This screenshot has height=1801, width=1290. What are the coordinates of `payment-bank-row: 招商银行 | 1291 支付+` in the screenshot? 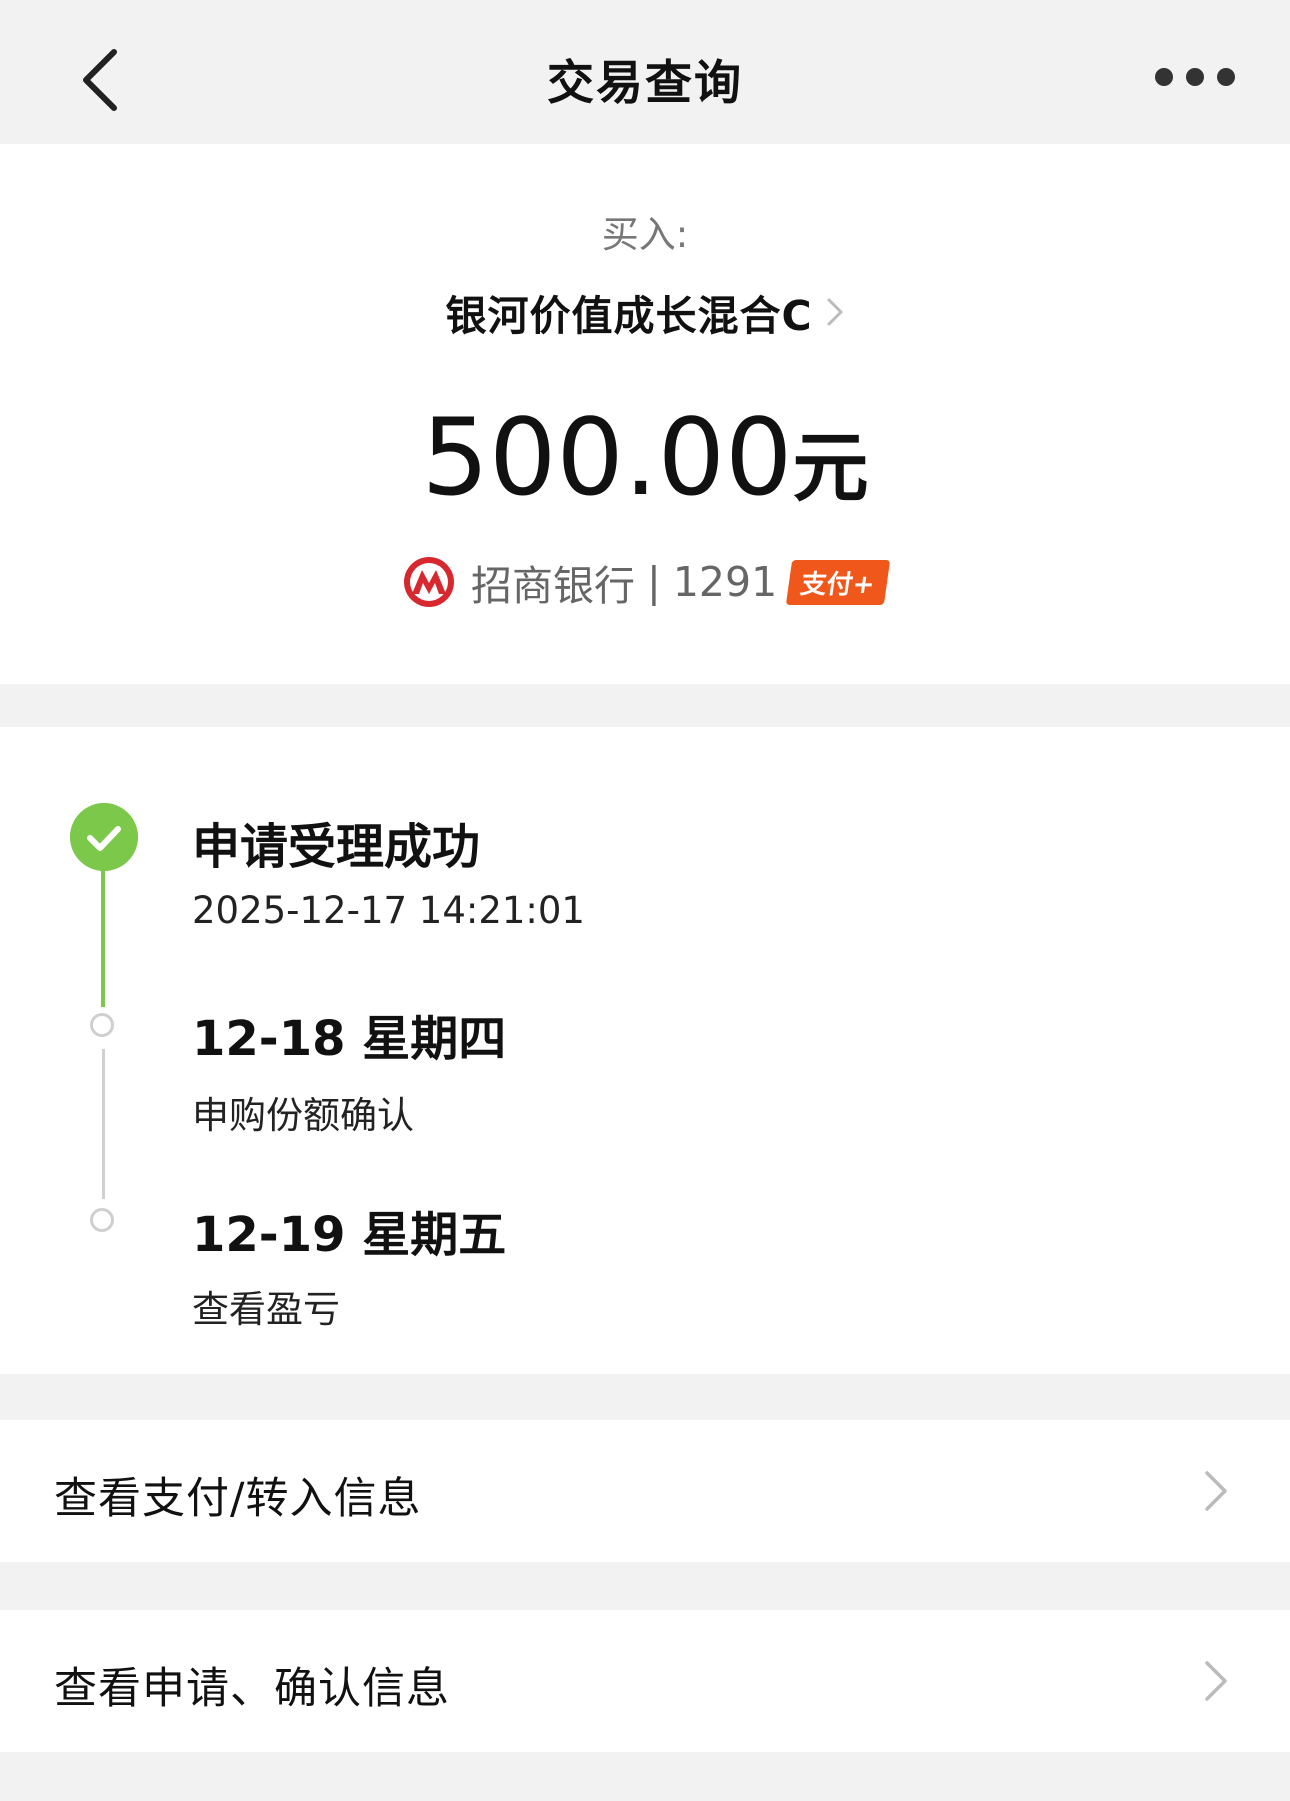 It's located at (645, 582).